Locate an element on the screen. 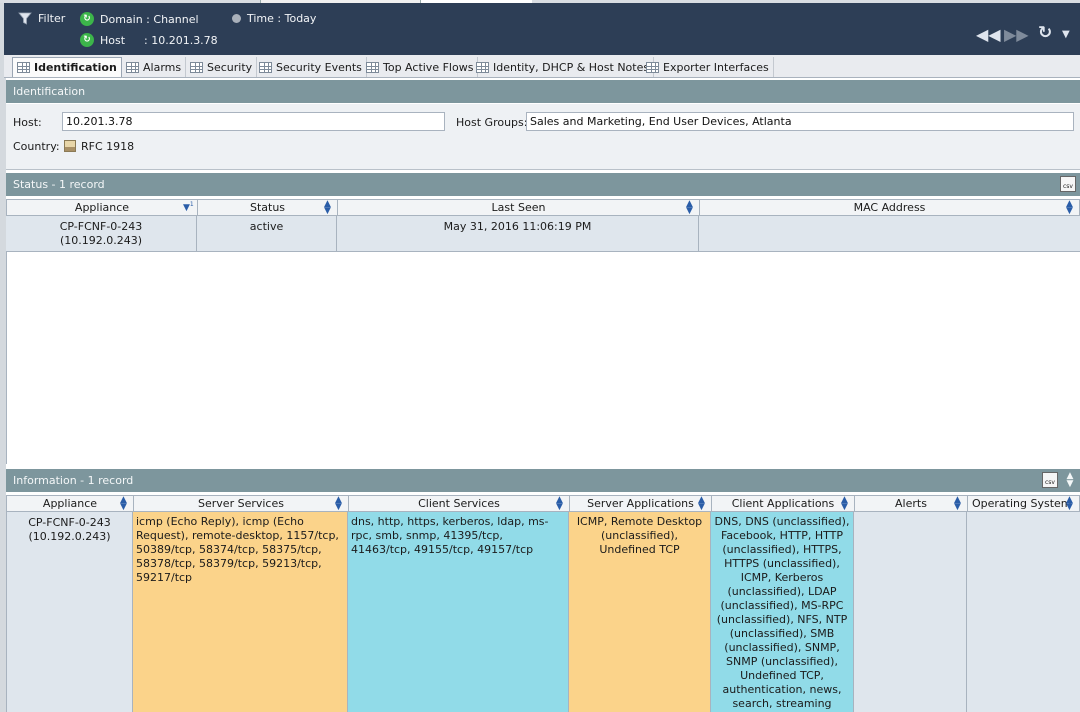 The width and height of the screenshot is (1080, 712). sort-desc-icon: ▼1 is located at coordinates (188, 207).